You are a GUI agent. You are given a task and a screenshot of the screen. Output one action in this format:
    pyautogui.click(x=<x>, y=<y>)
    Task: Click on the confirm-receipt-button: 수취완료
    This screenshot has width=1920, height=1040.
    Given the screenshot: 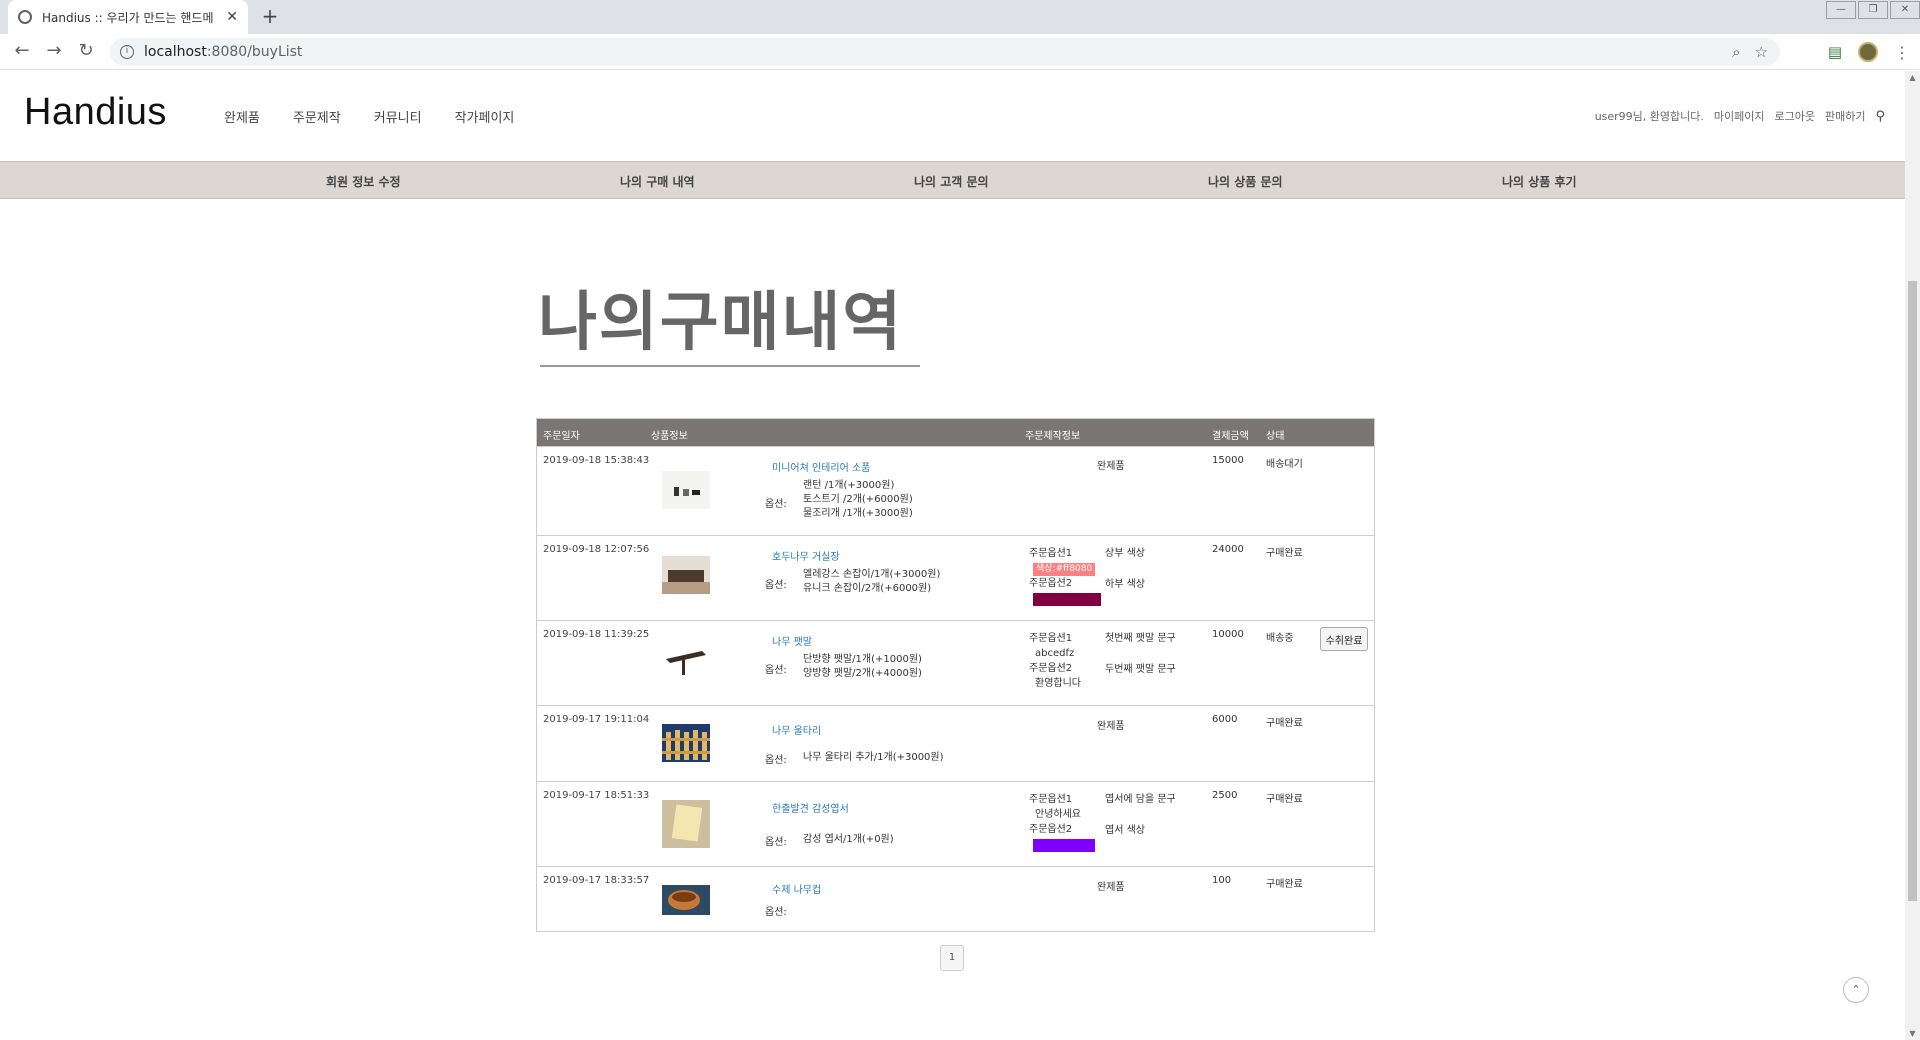 What is the action you would take?
    pyautogui.click(x=1344, y=639)
    